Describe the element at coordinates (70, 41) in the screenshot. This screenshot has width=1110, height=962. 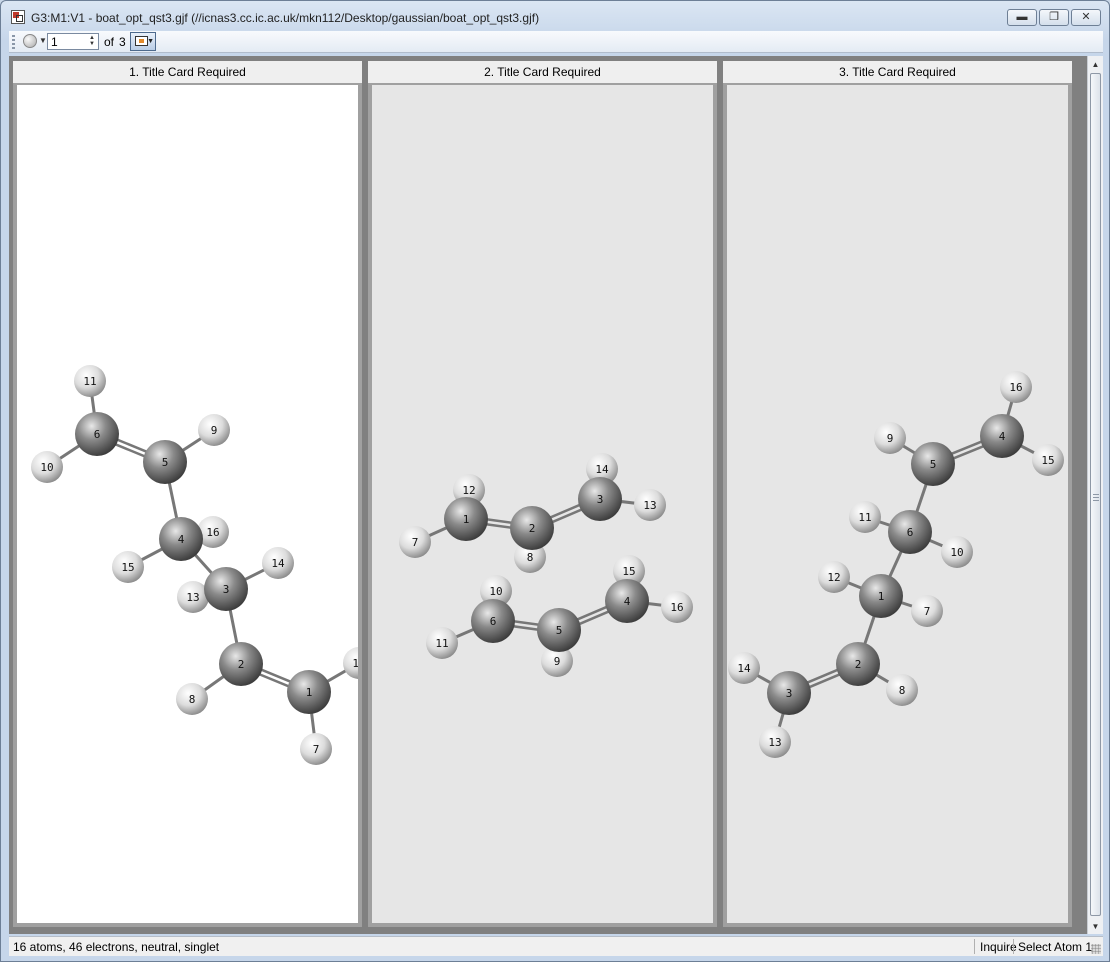
I see `molecule-page-input` at that location.